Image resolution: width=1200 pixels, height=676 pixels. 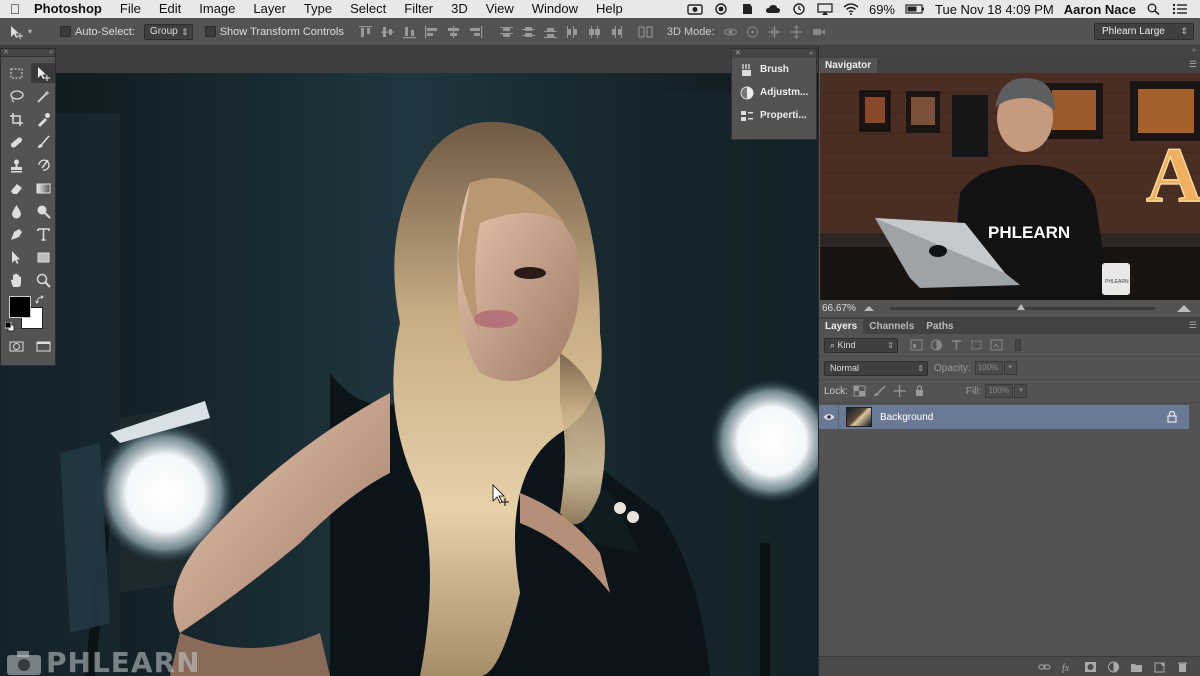 What do you see at coordinates (999, 391) in the screenshot?
I see `fill-field: 100%` at bounding box center [999, 391].